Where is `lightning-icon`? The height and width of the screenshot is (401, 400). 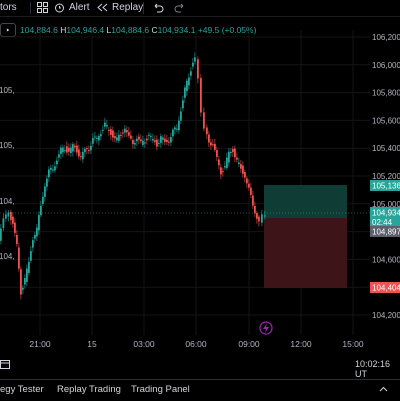
lightning-icon is located at coordinates (266, 328).